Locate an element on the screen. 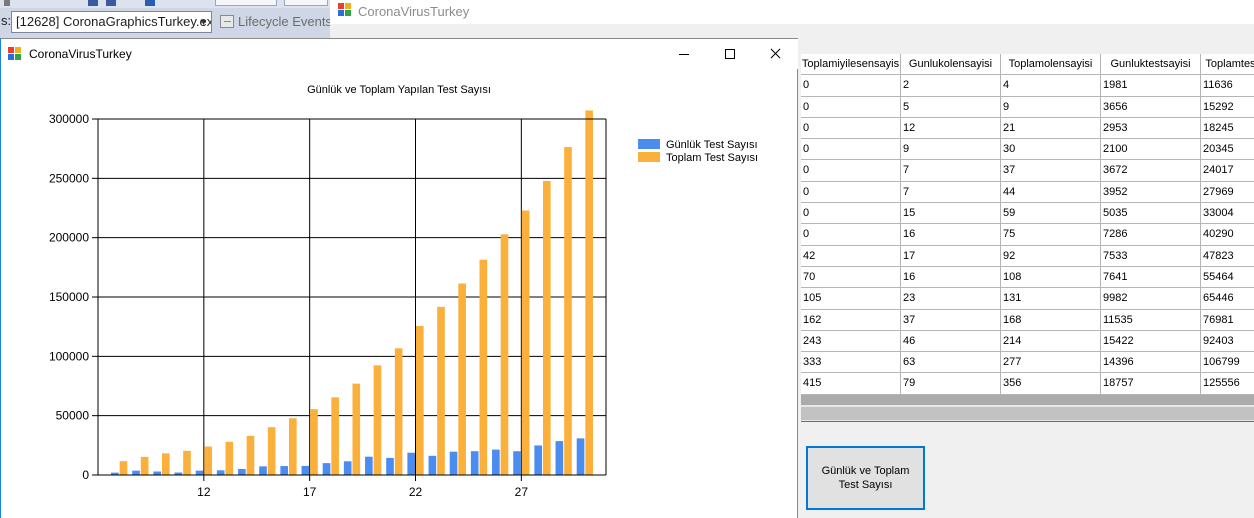 This screenshot has height=518, width=1254. table-cell: 21 is located at coordinates (1051, 128).